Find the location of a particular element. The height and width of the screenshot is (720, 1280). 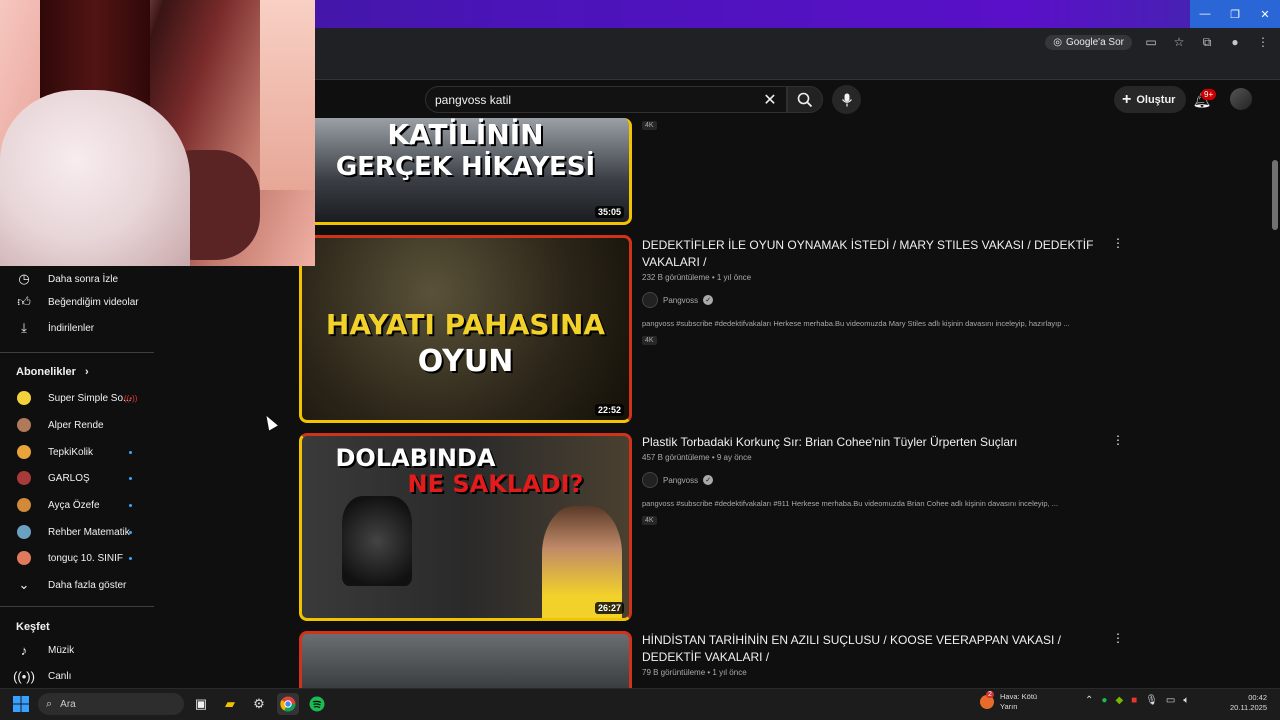

nvidia-tray-icon: ◆ is located at coordinates (1119, 700).